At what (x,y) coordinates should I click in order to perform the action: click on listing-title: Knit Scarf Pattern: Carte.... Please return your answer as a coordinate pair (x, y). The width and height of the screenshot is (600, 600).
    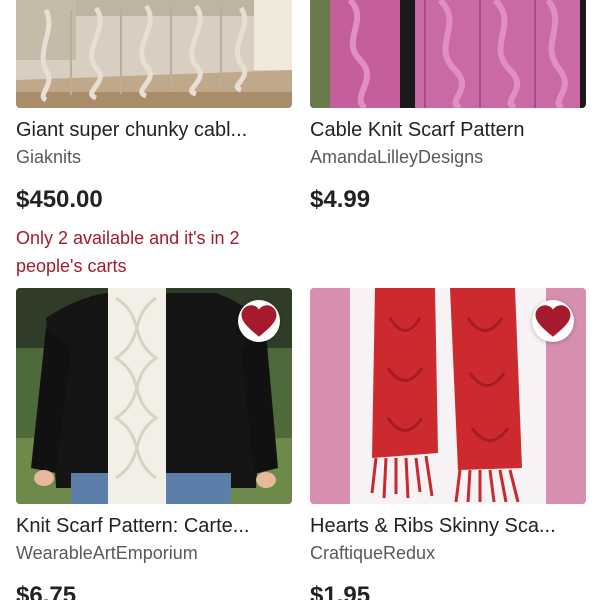
    Looking at the image, I should click on (154, 526).